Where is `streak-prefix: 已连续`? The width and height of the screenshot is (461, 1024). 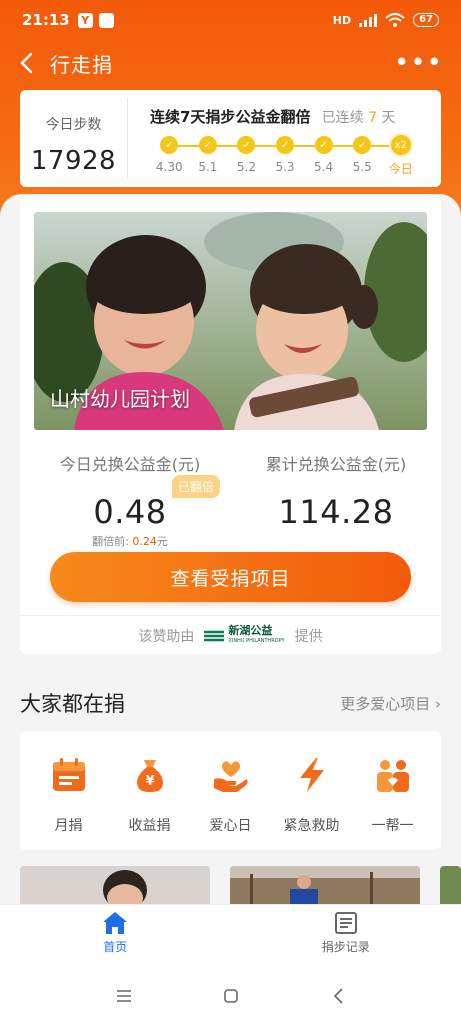 streak-prefix: 已连续 is located at coordinates (342, 118).